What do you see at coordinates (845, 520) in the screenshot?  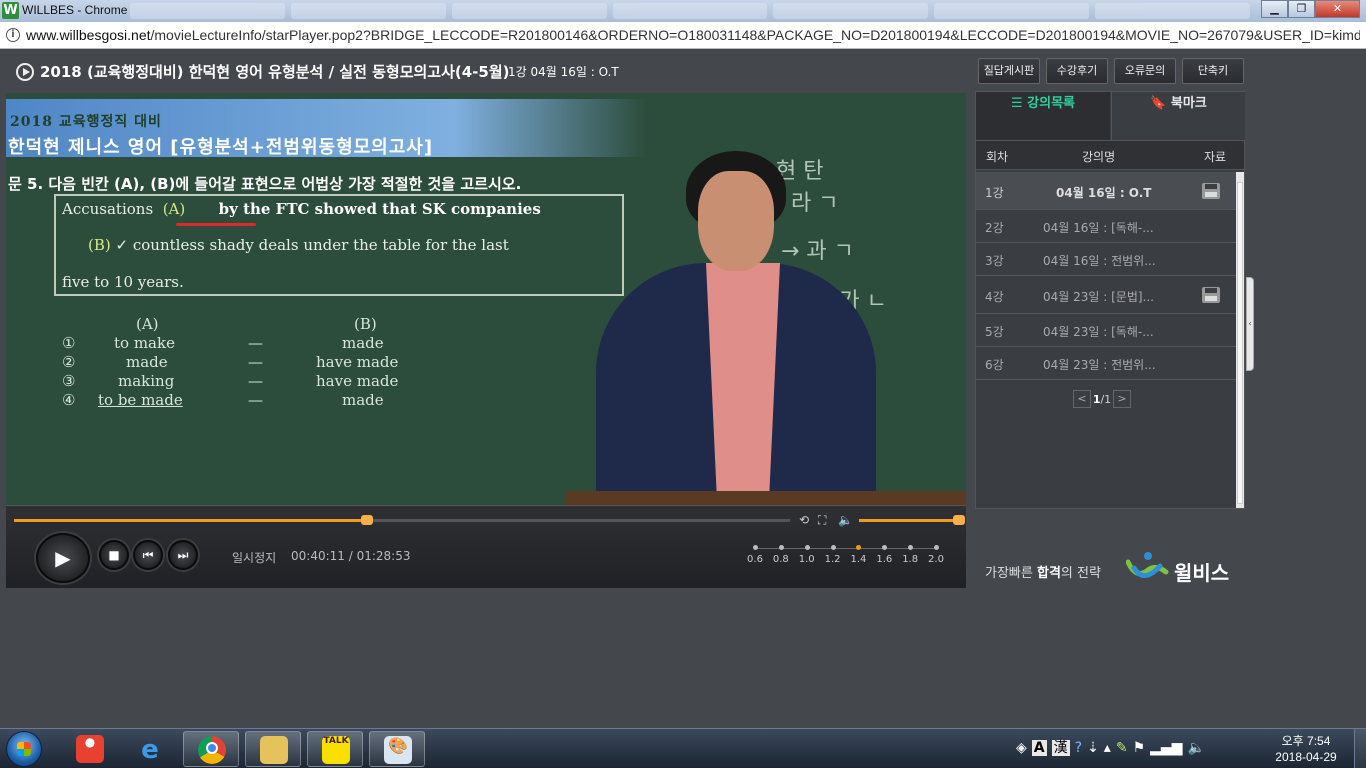 I see `volume-icon: 🔈` at bounding box center [845, 520].